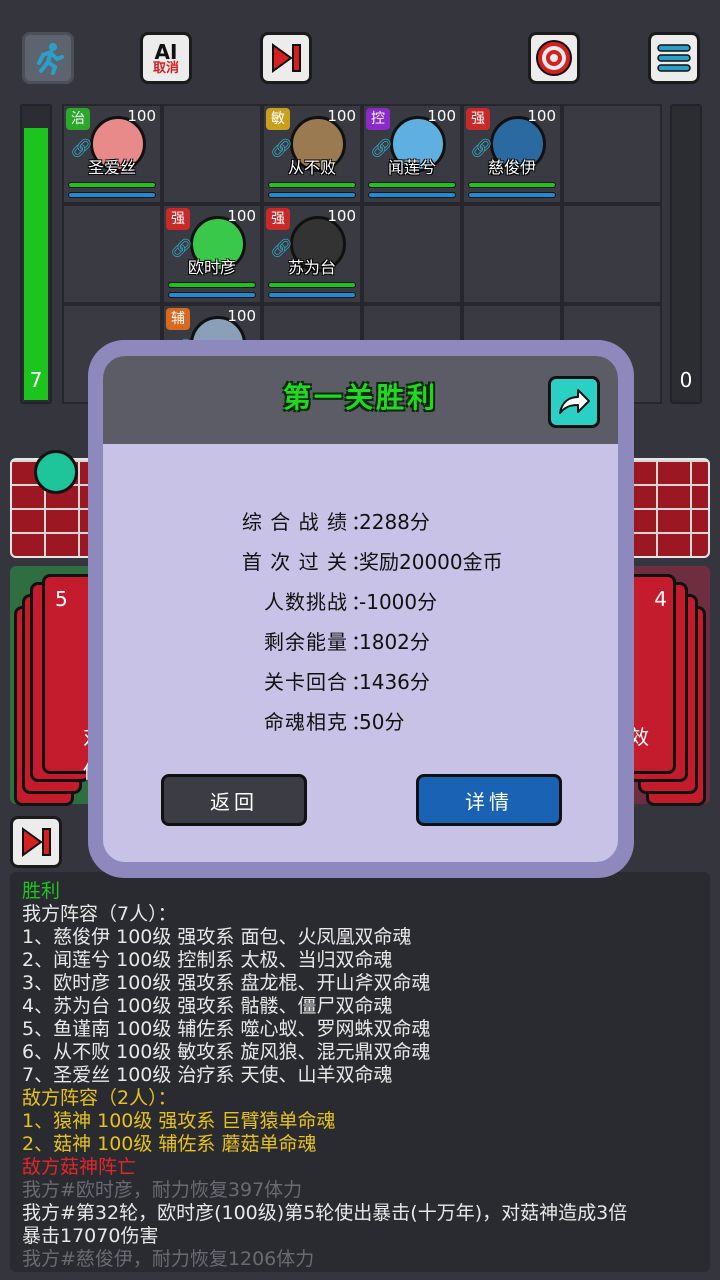 Image resolution: width=720 pixels, height=1280 pixels. What do you see at coordinates (660, 599) in the screenshot?
I see `enemy-card-count: 4` at bounding box center [660, 599].